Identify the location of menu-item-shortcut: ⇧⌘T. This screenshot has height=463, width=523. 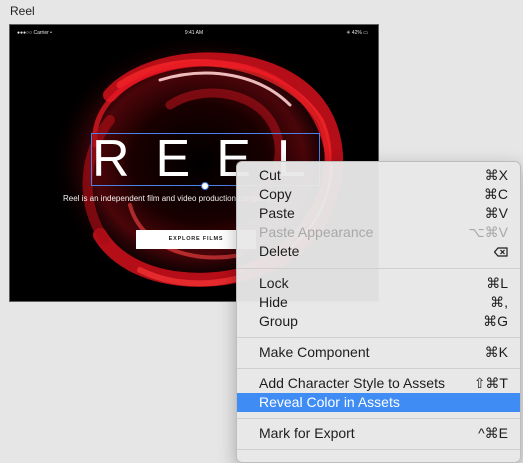
(490, 383).